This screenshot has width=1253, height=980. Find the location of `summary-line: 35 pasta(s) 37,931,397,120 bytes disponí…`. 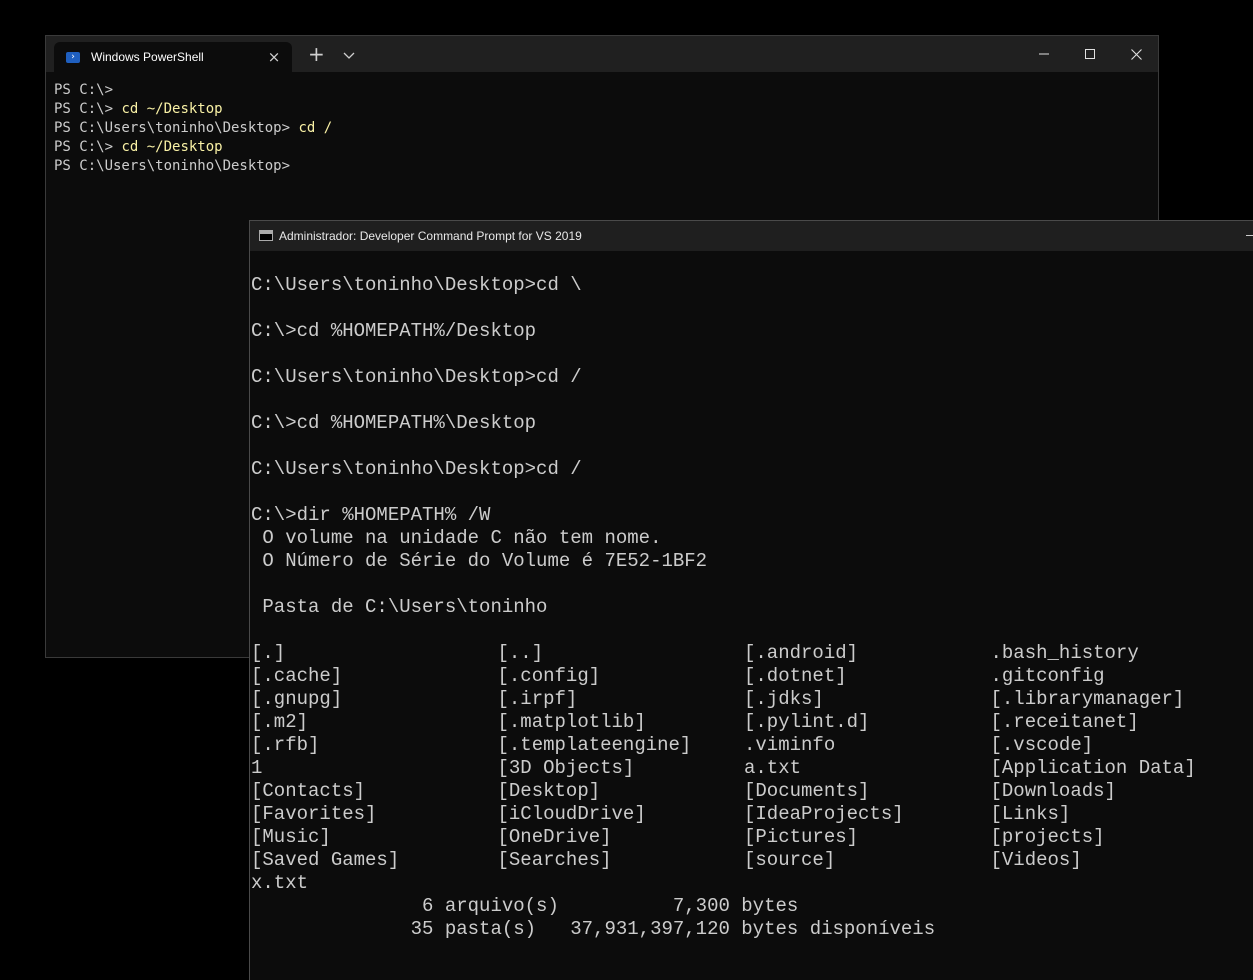

summary-line: 35 pasta(s) 37,931,397,120 bytes disponí… is located at coordinates (593, 929).